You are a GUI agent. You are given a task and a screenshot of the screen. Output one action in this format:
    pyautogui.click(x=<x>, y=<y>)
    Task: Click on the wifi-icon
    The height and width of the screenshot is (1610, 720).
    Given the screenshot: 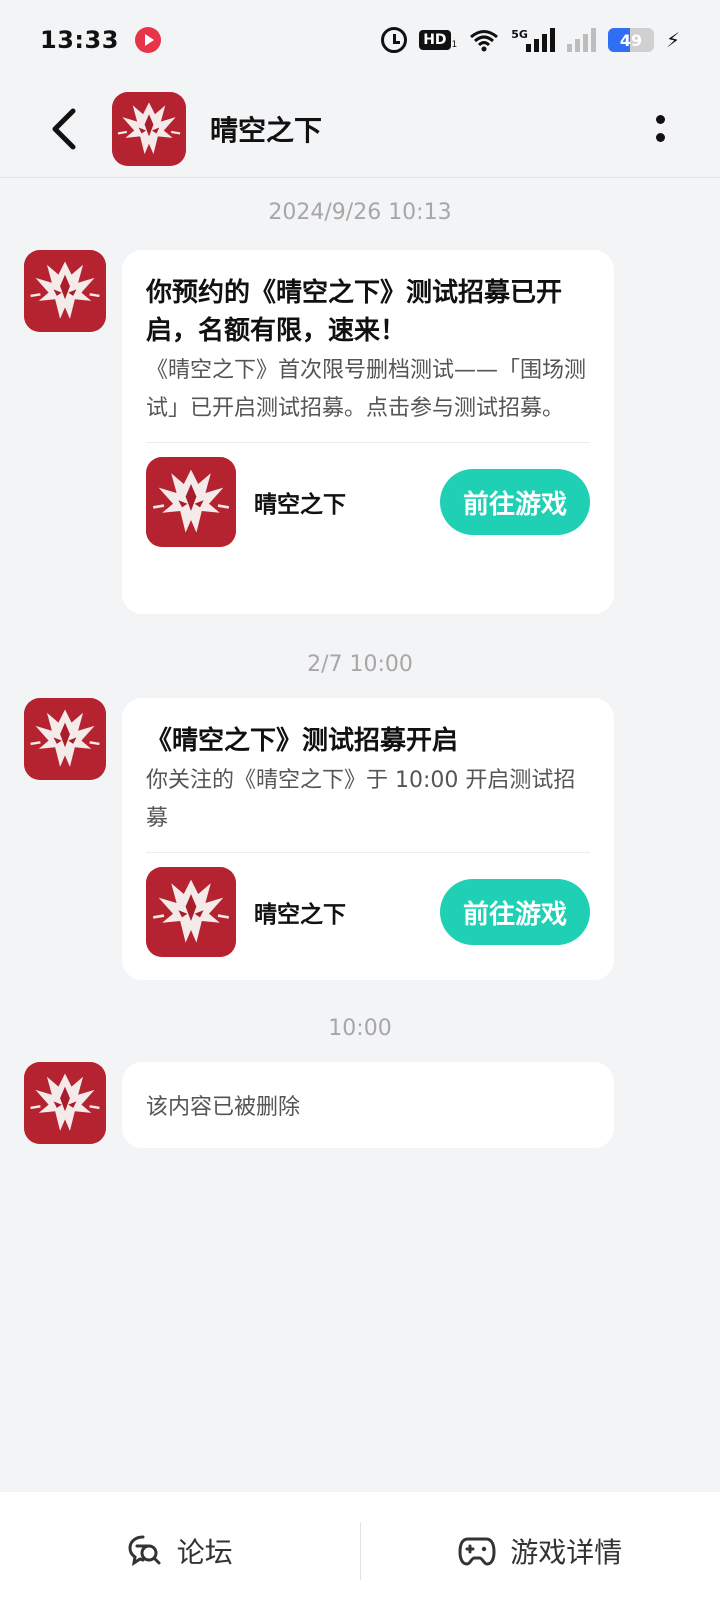 What is the action you would take?
    pyautogui.click(x=484, y=40)
    